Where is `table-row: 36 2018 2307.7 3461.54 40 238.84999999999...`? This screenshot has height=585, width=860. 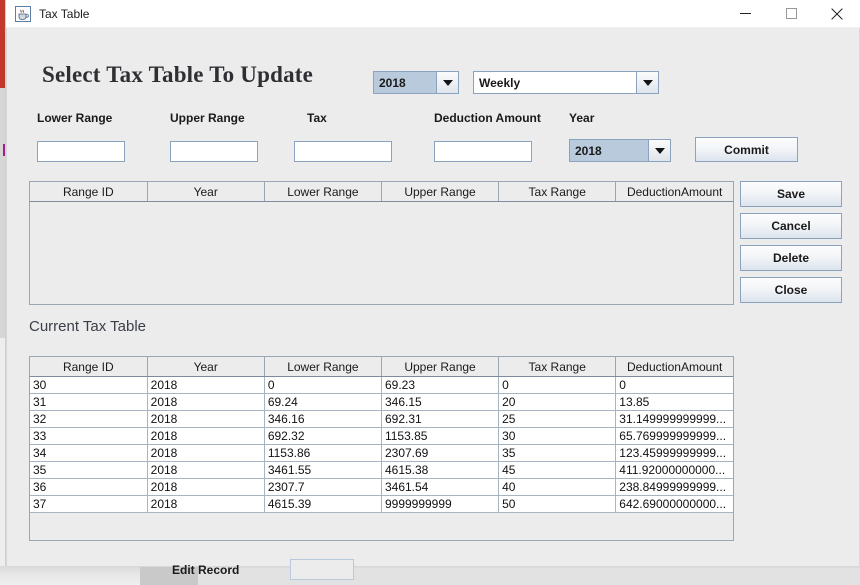
table-row: 36 2018 2307.7 3461.54 40 238.84999999999... is located at coordinates (381, 487).